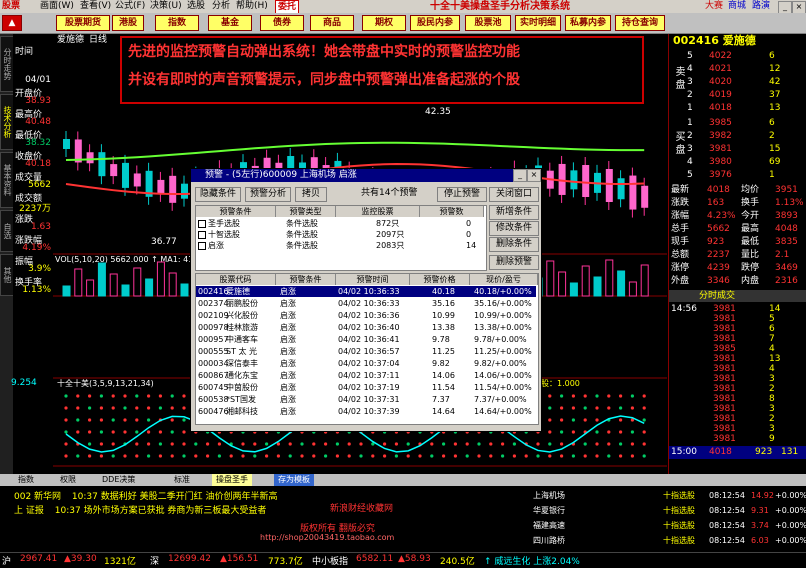 The image size is (806, 568). Describe the element at coordinates (660, 495) in the screenshot. I see `realtime-alert-row: 上海机场 十指选股 08:12:54 14.92 +0.00%` at that location.